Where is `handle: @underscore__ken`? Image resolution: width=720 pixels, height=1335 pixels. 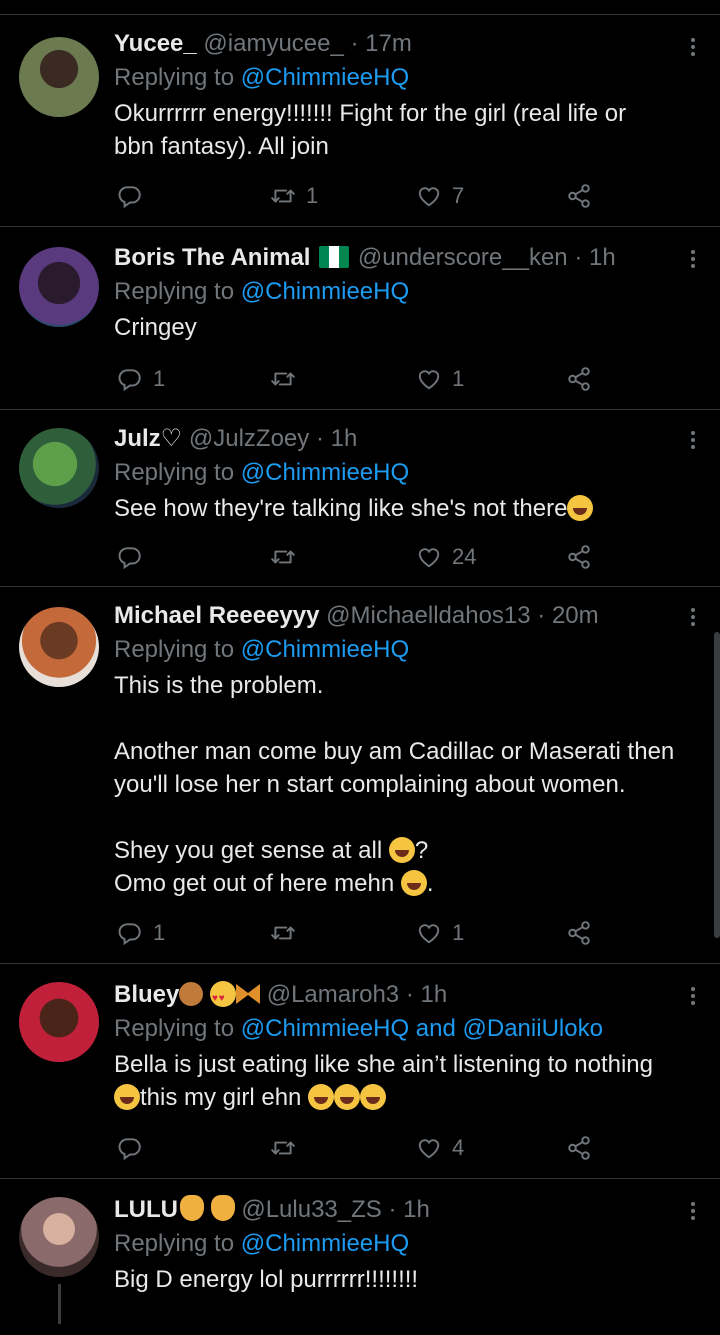
handle: @underscore__ken is located at coordinates (463, 257).